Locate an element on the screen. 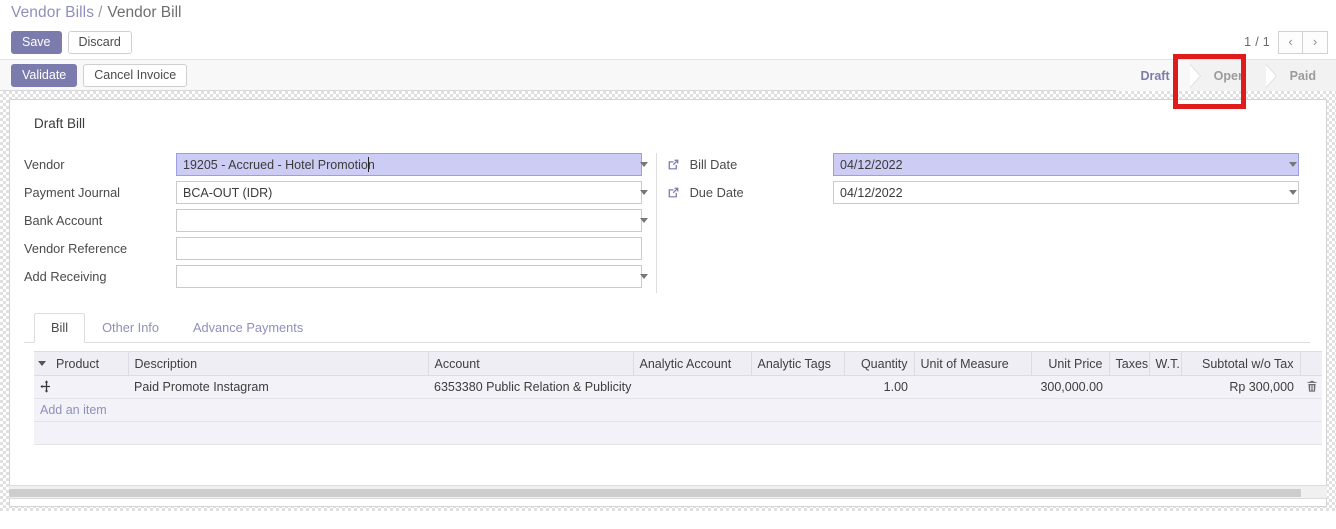 The image size is (1336, 529). scrollbar-thumb is located at coordinates (655, 493).